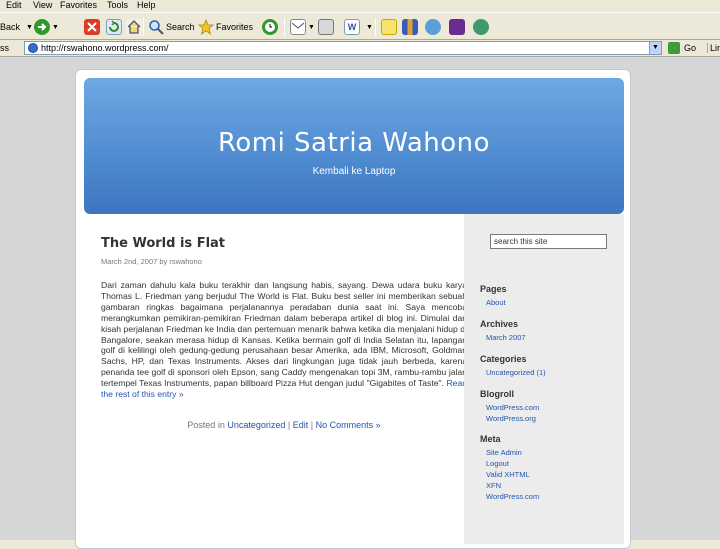 This screenshot has width=720, height=549. Describe the element at coordinates (499, 324) in the screenshot. I see `archives-heading: Archives` at that location.